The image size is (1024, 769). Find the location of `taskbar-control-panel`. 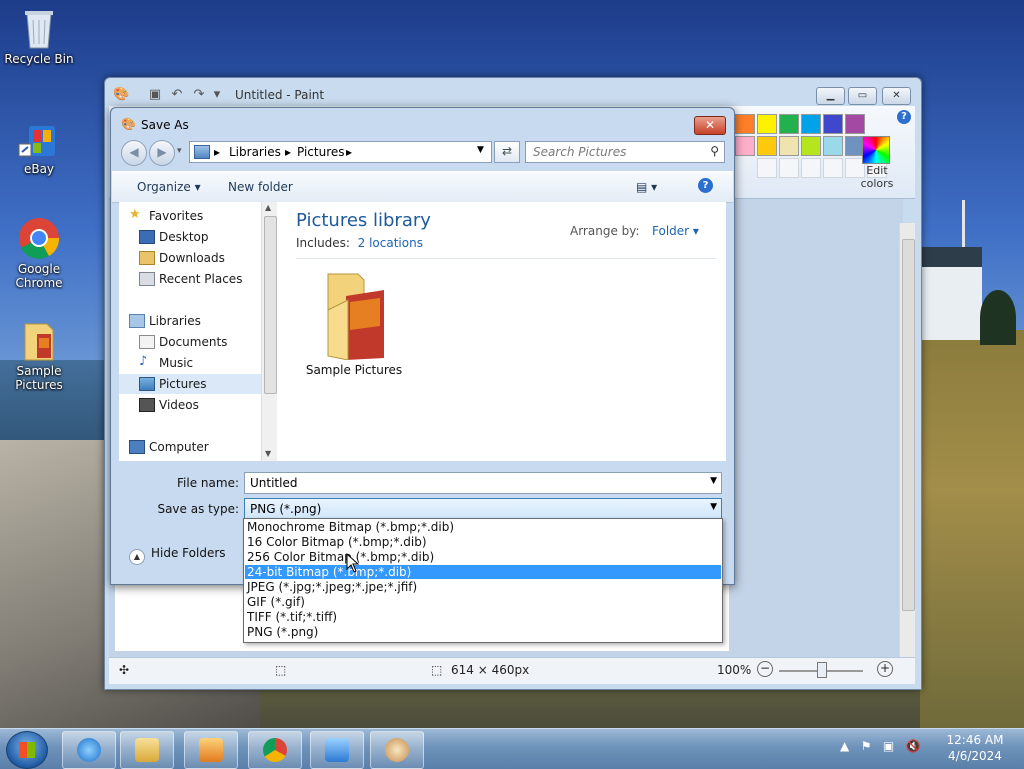

taskbar-control-panel is located at coordinates (337, 750).